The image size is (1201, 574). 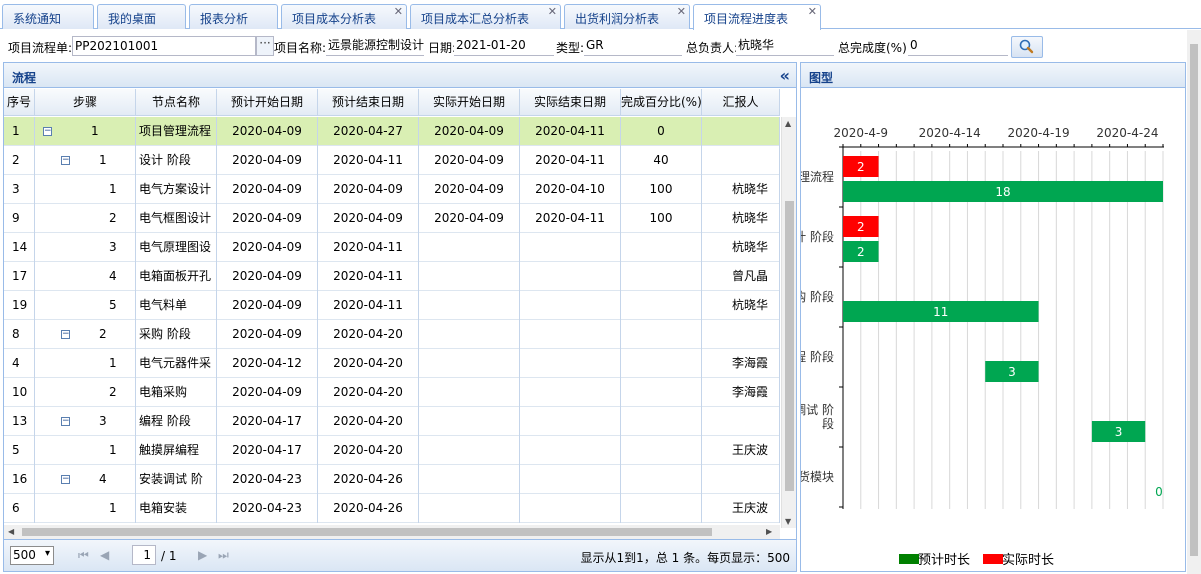 I want to click on flow-no-field: PP202101001, so click(x=164, y=46).